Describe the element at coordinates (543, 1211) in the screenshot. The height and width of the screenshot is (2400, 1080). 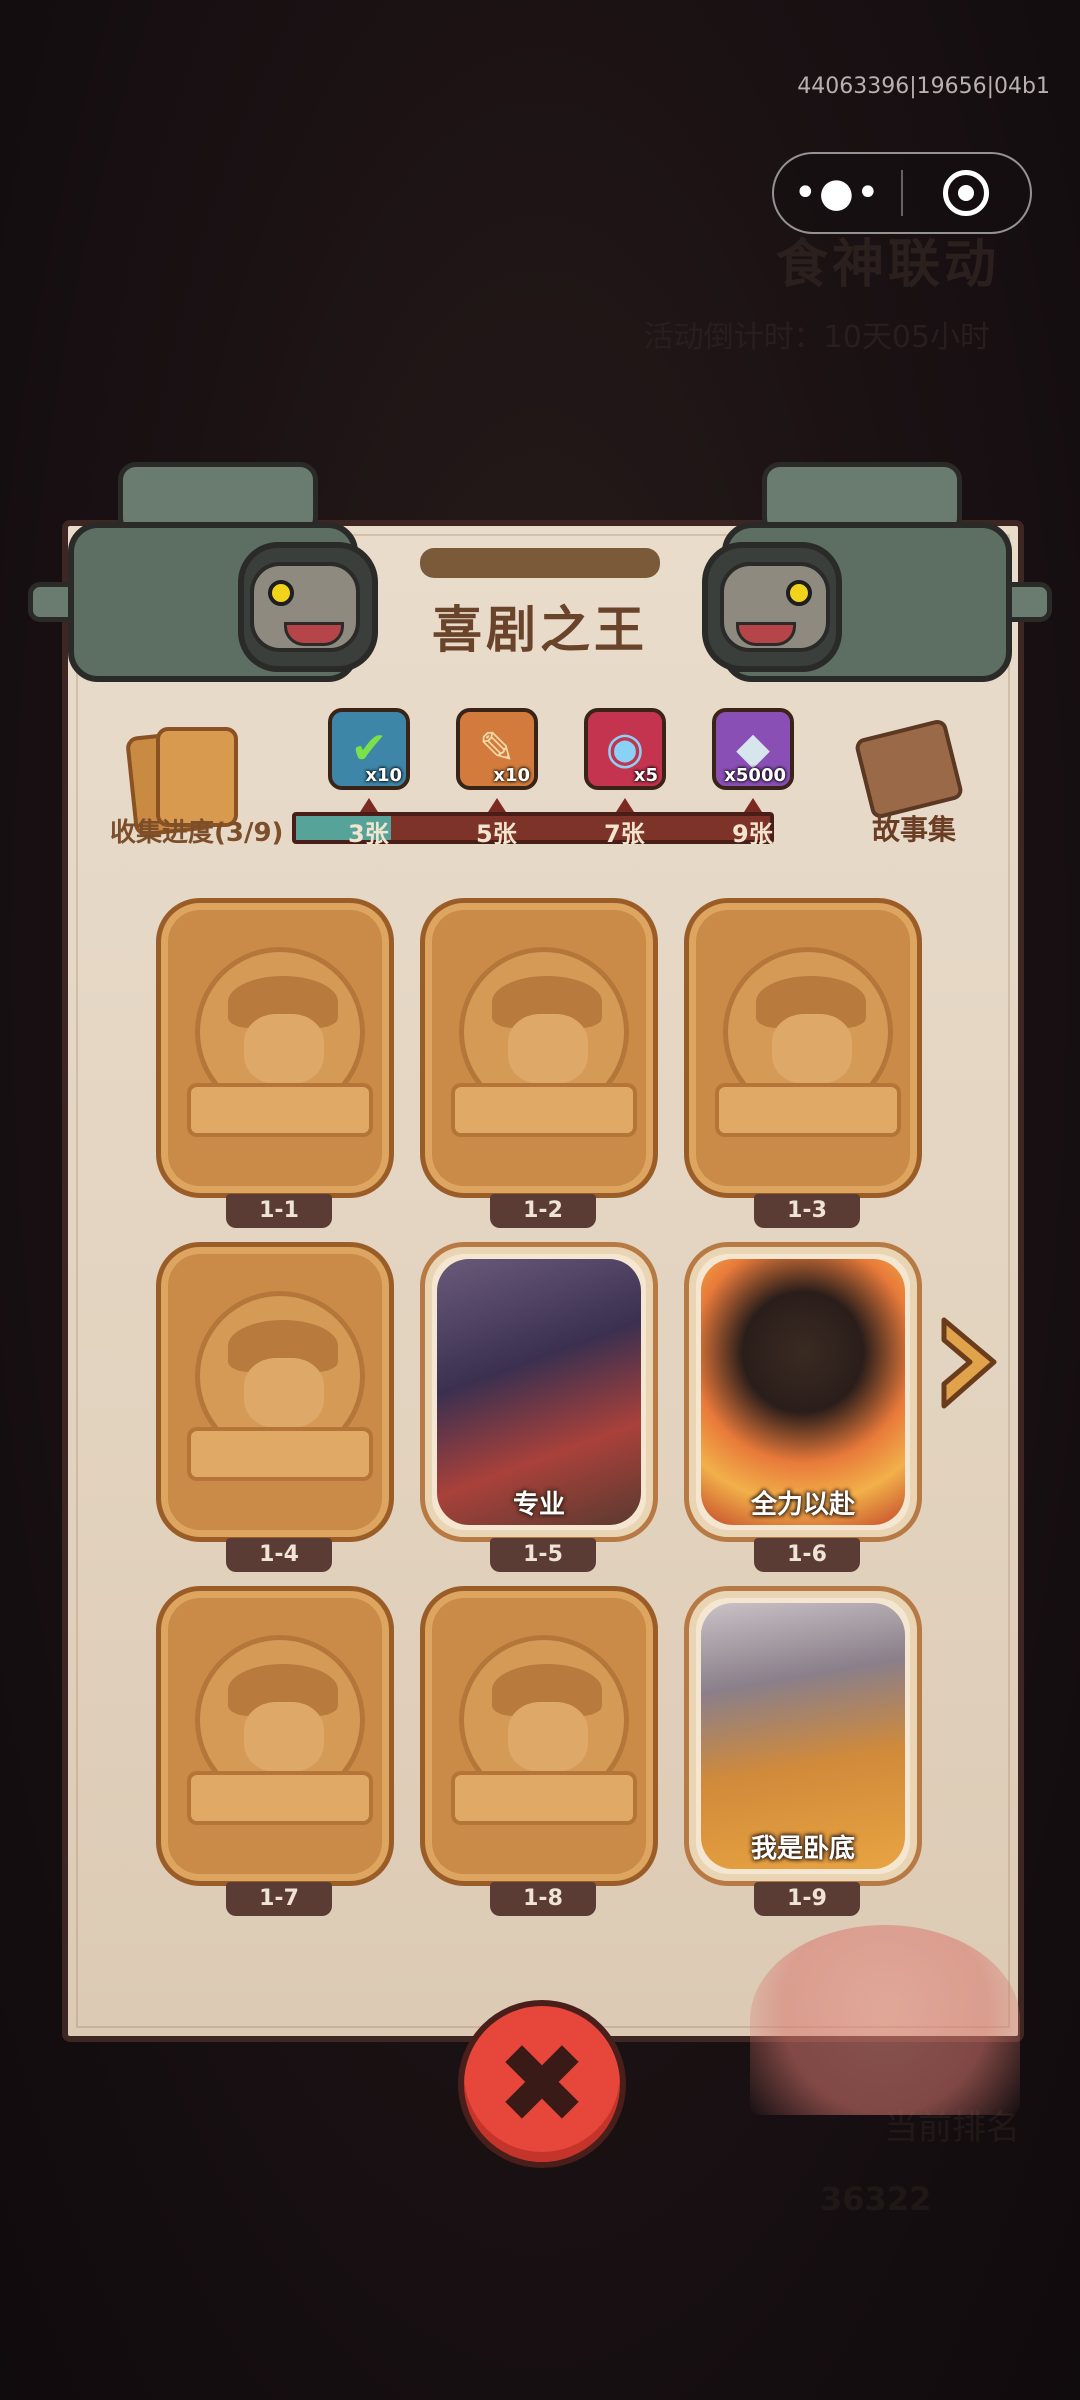
I see `card-index-label: 1-2` at that location.